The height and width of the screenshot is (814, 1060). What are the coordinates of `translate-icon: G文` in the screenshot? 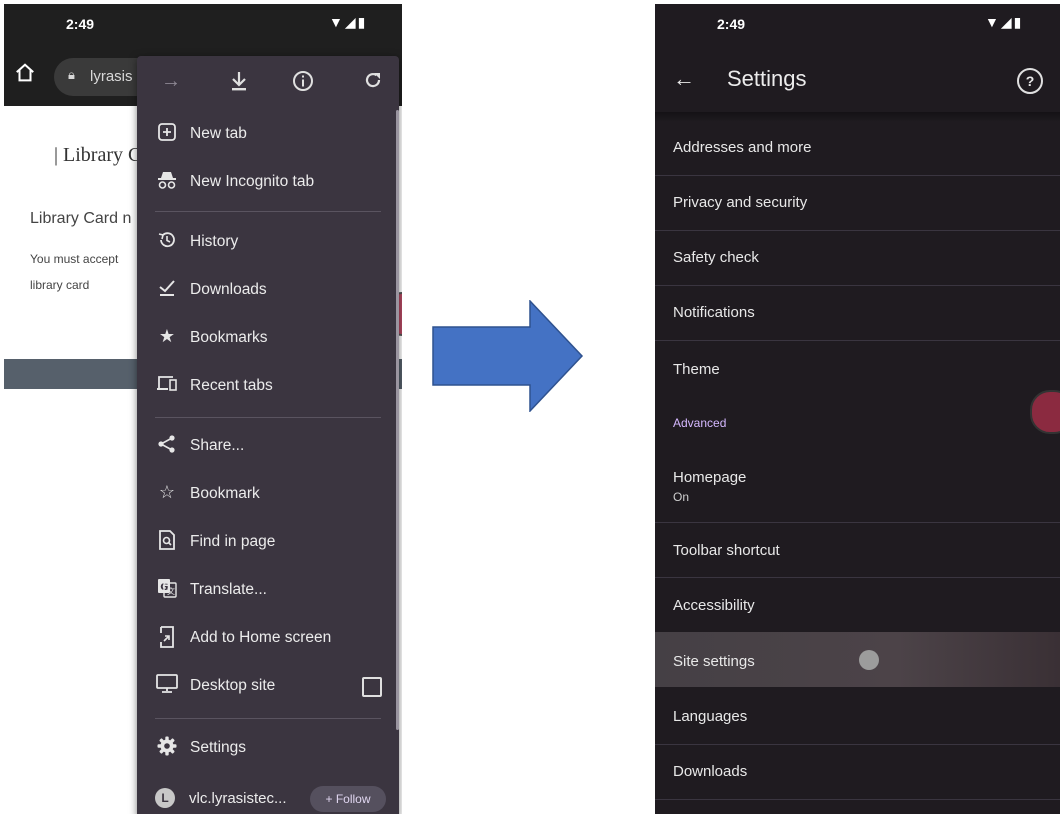 It's located at (167, 590).